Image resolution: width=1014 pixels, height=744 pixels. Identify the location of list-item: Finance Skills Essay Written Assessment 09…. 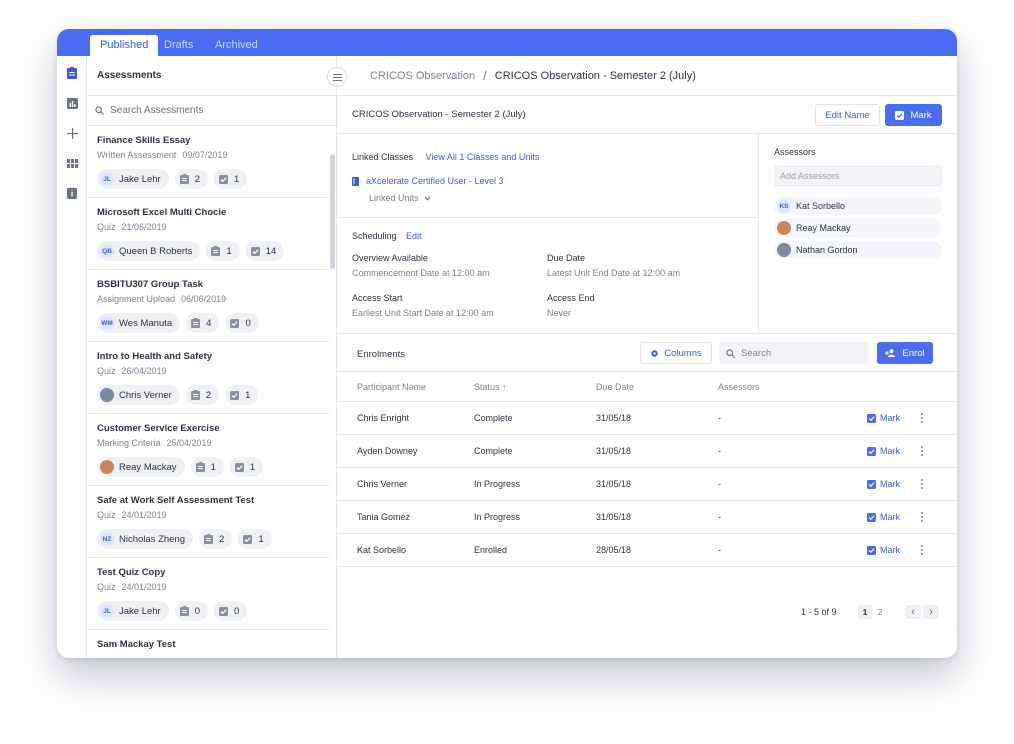
(208, 162).